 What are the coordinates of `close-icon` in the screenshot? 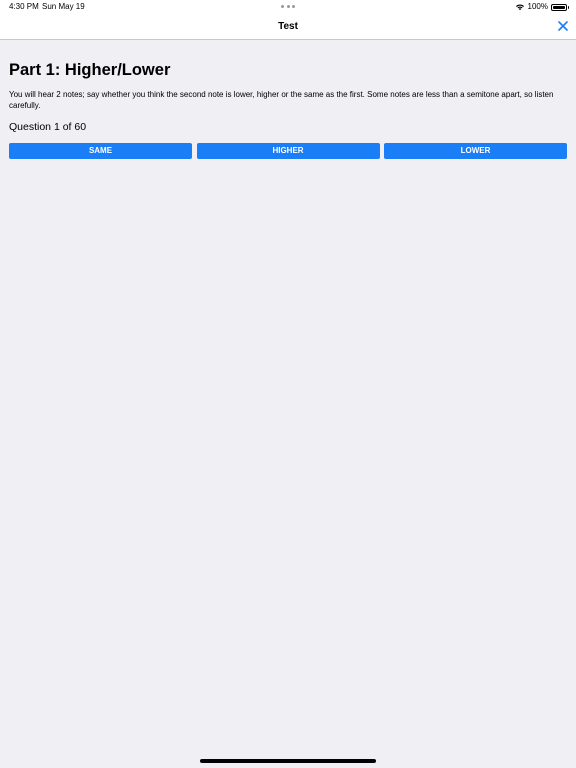 It's located at (563, 26).